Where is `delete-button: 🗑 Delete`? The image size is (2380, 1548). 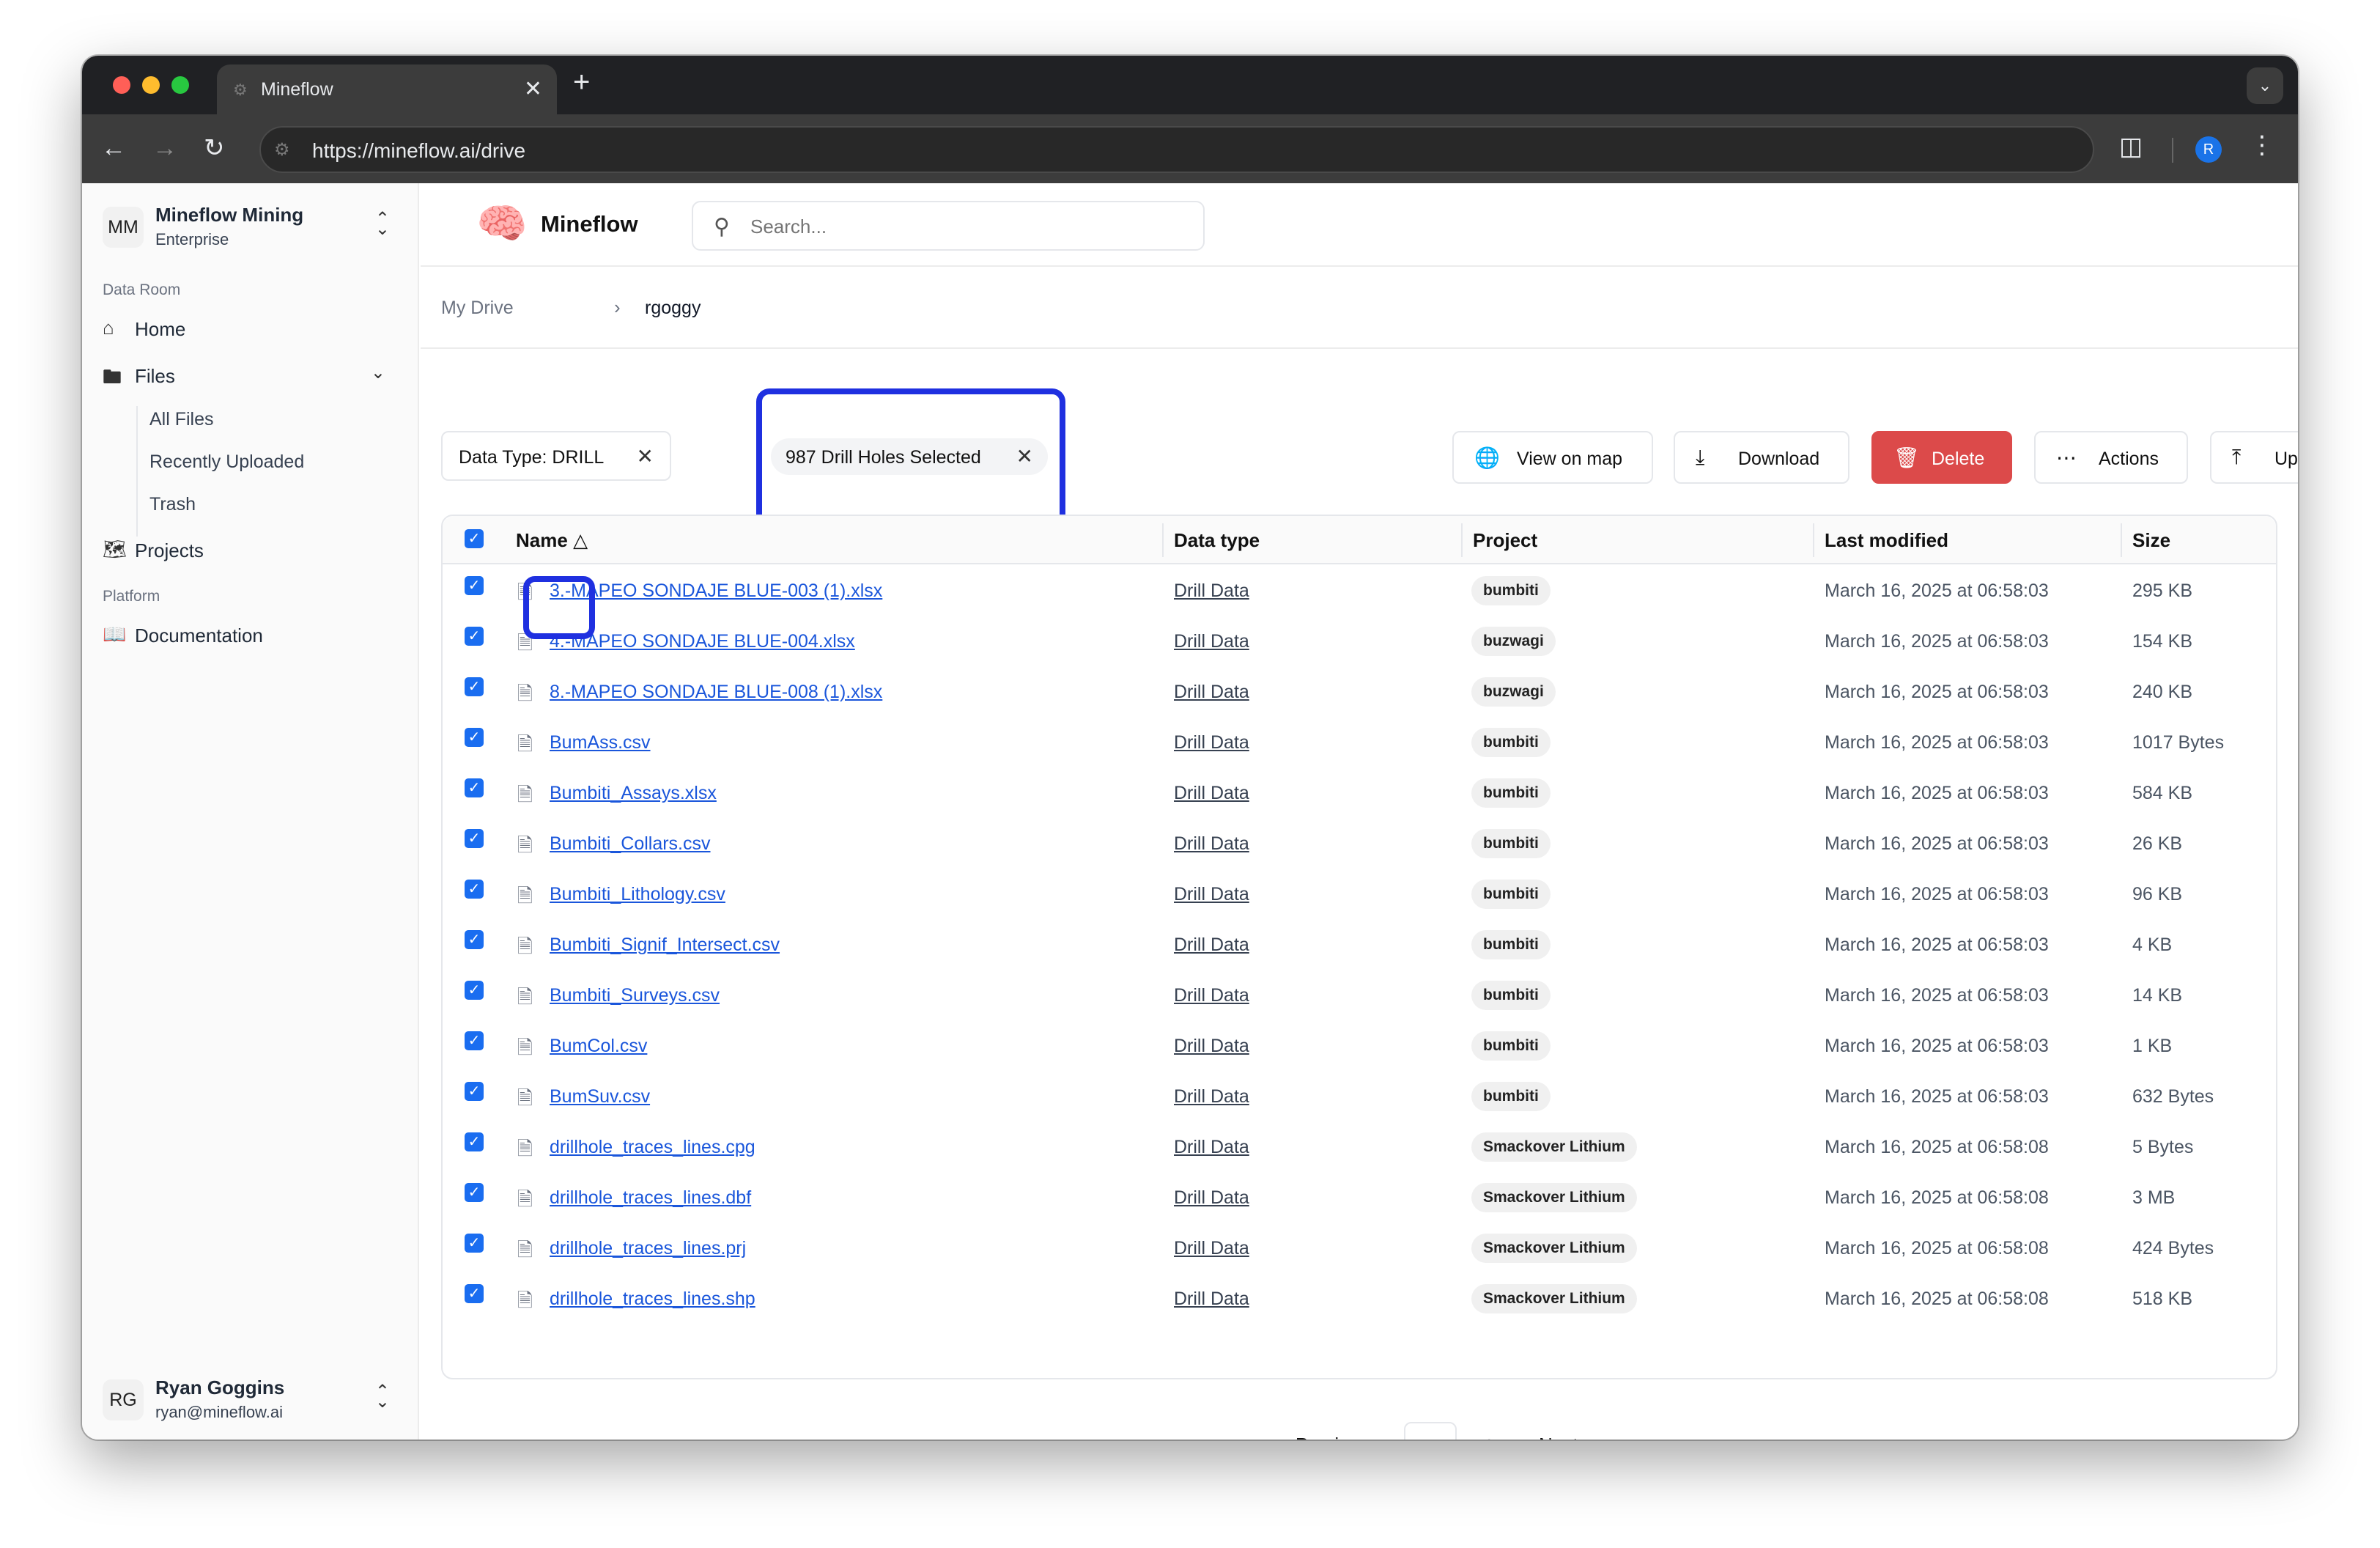
delete-button: 🗑 Delete is located at coordinates (1941, 457).